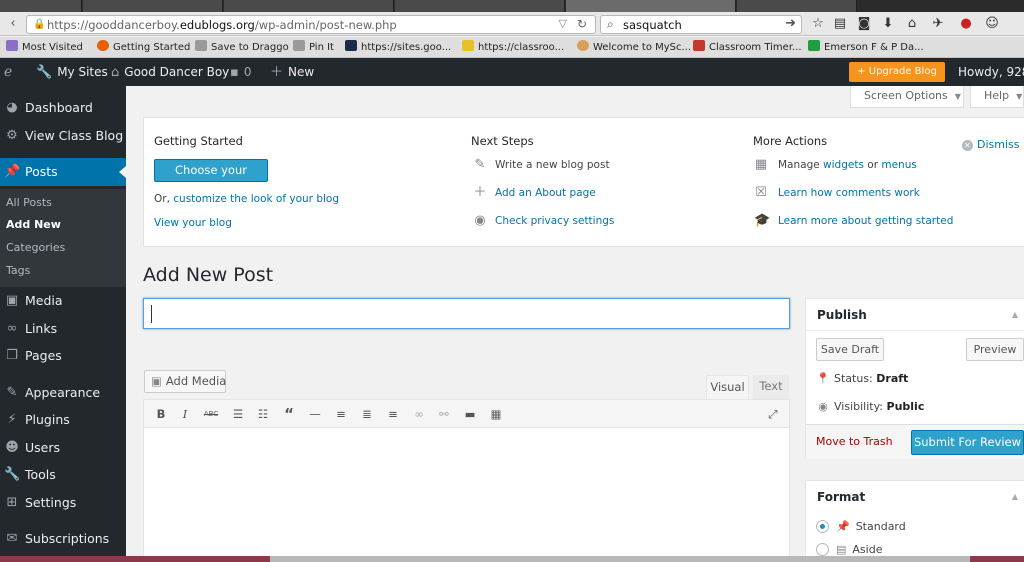  What do you see at coordinates (907, 97) in the screenshot?
I see `screen-options-tab: Screen Options ▼` at bounding box center [907, 97].